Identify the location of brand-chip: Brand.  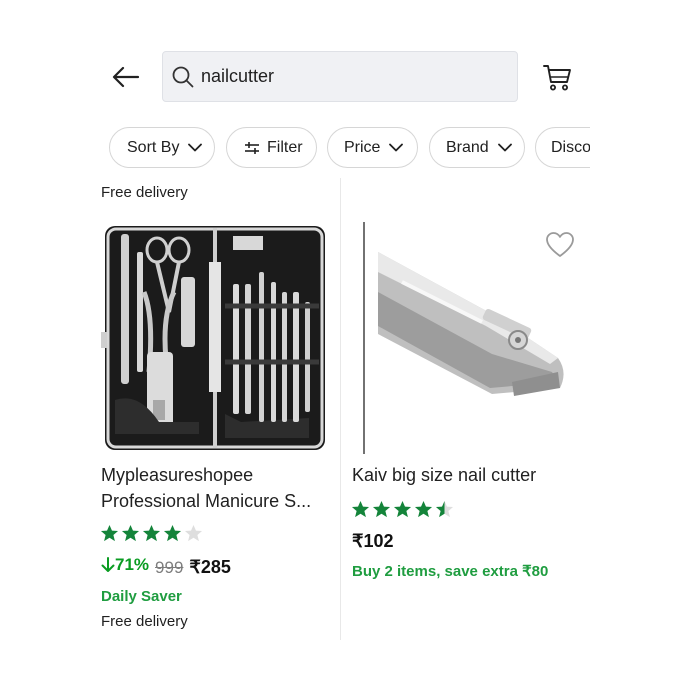
(477, 147).